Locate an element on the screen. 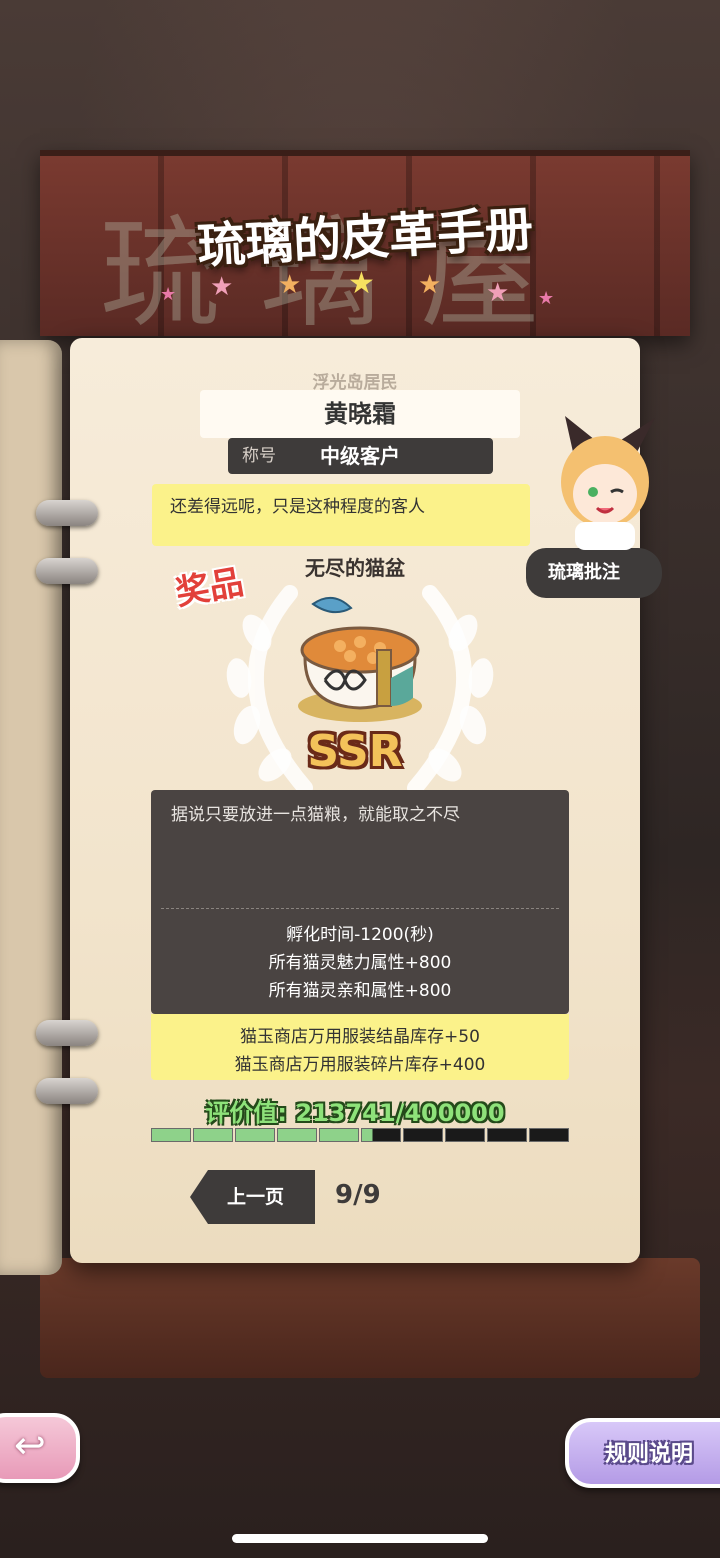  customer-title-bar: 称号 中级客户 is located at coordinates (360, 456).